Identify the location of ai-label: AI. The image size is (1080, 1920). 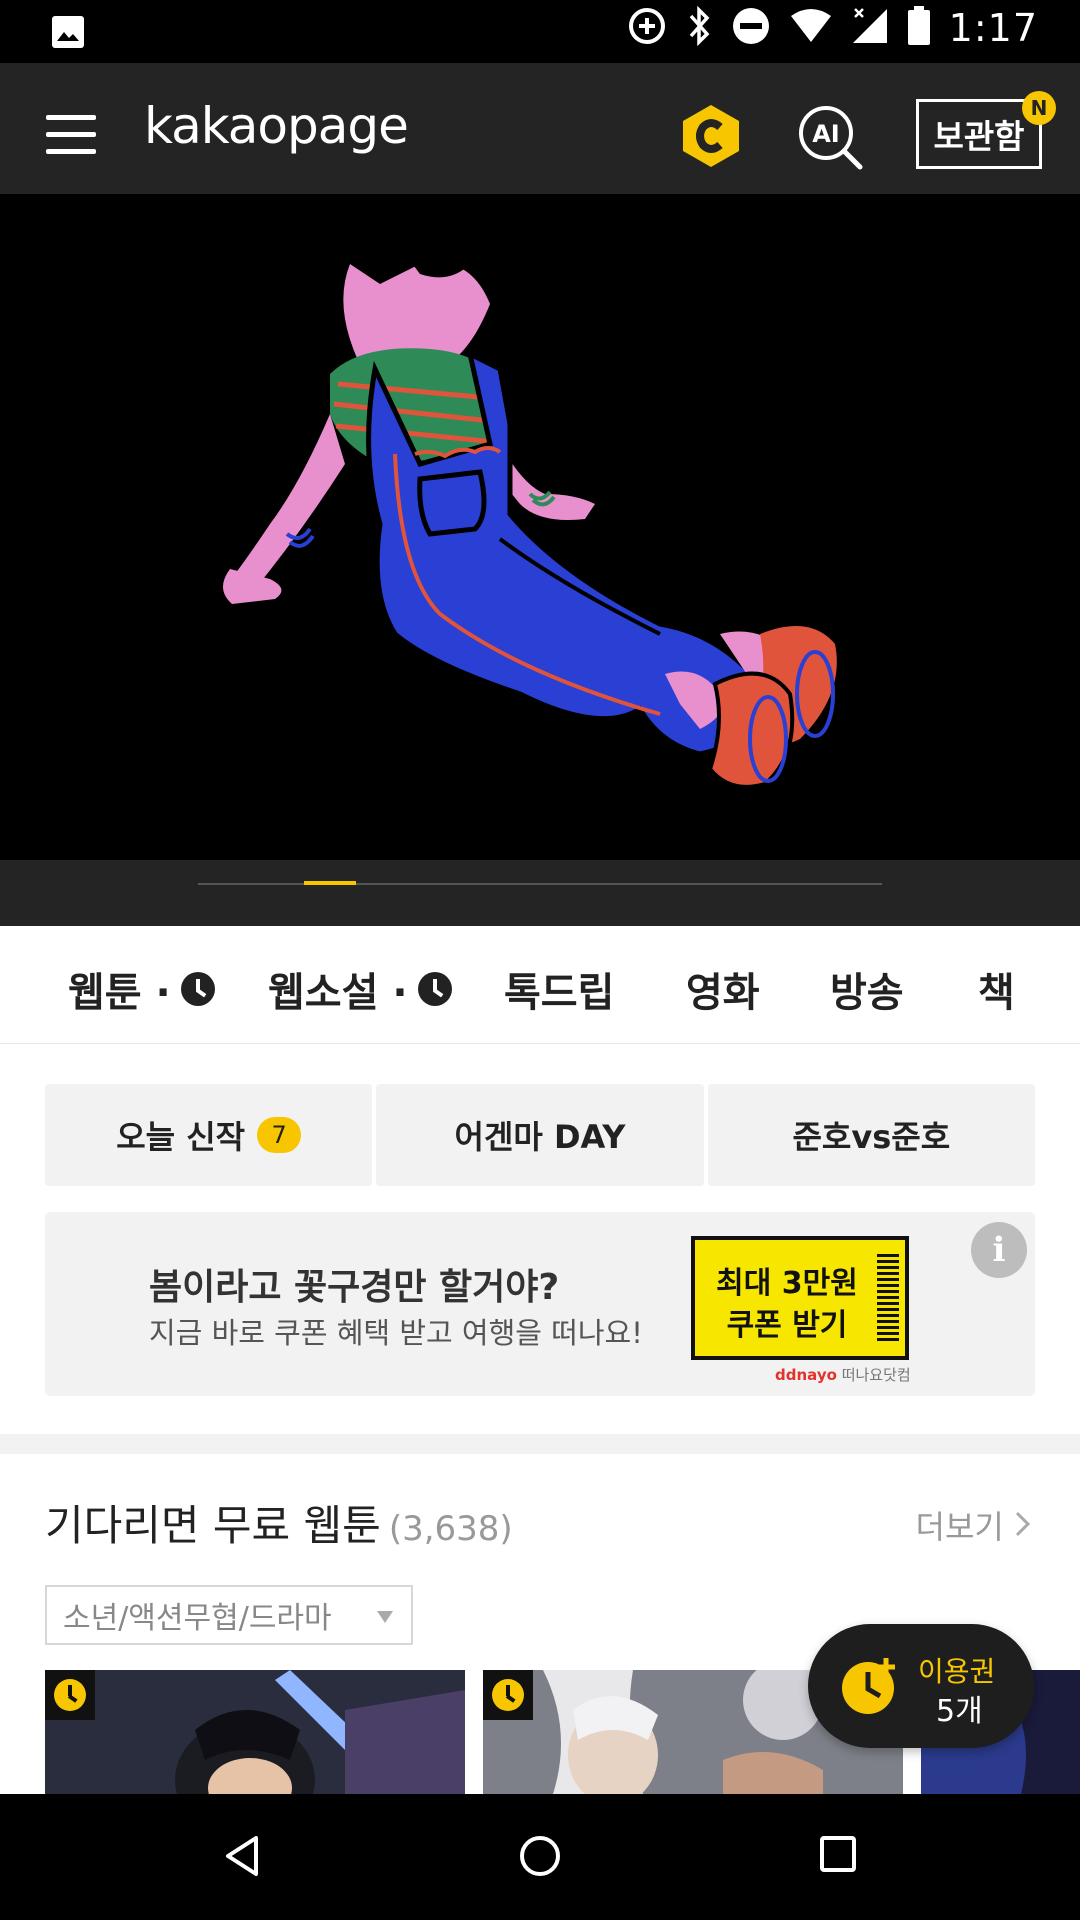
(826, 134).